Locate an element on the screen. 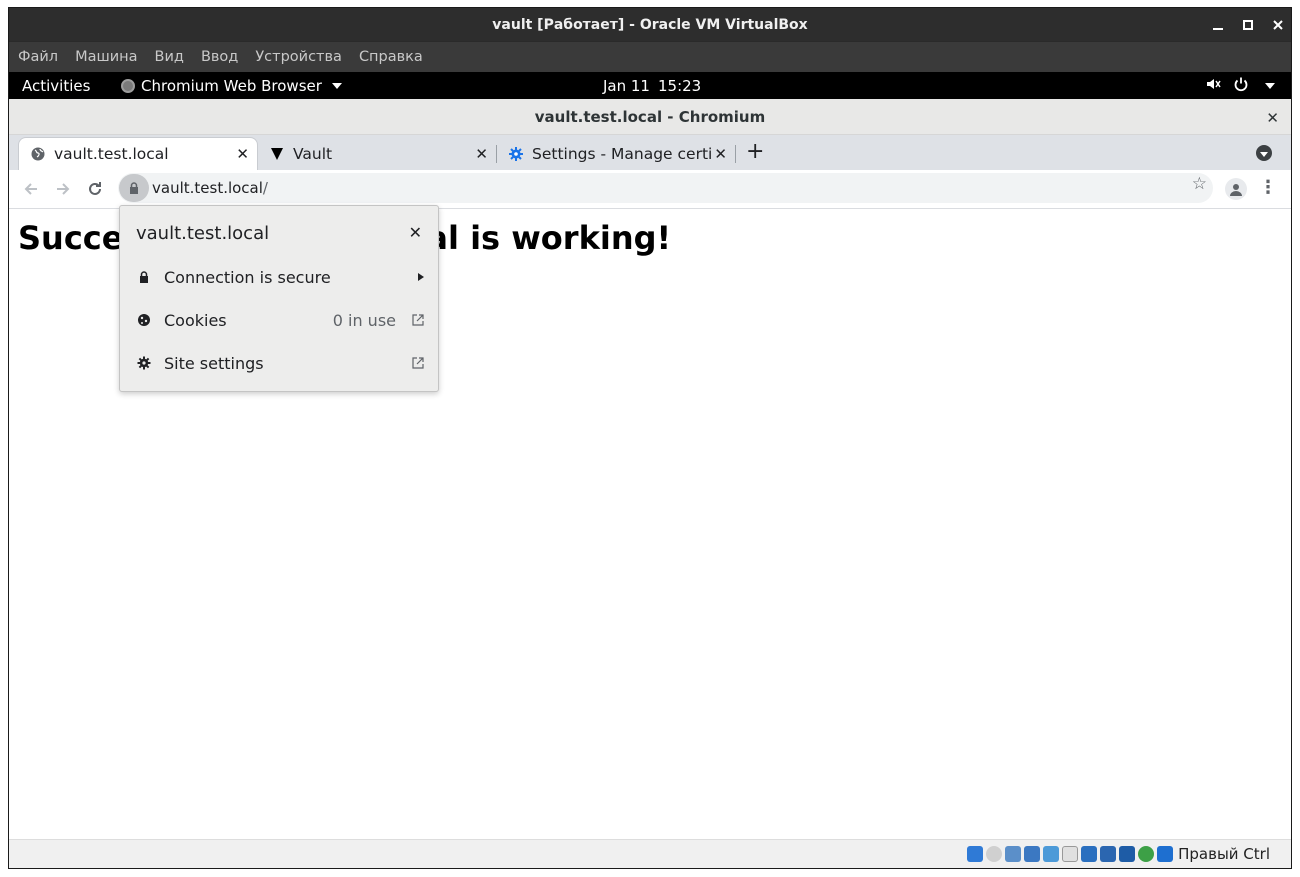 This screenshot has height=877, width=1300. tab-settings: Settings - Manage certi ✕ is located at coordinates (616, 153).